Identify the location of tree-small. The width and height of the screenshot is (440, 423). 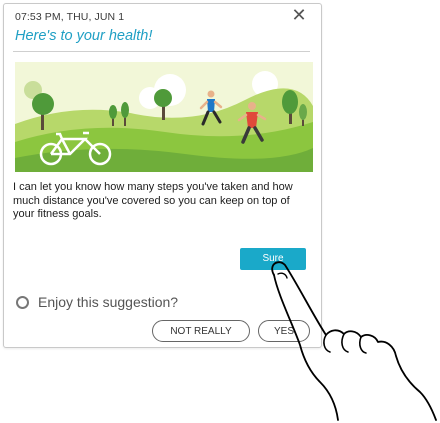
(113, 112).